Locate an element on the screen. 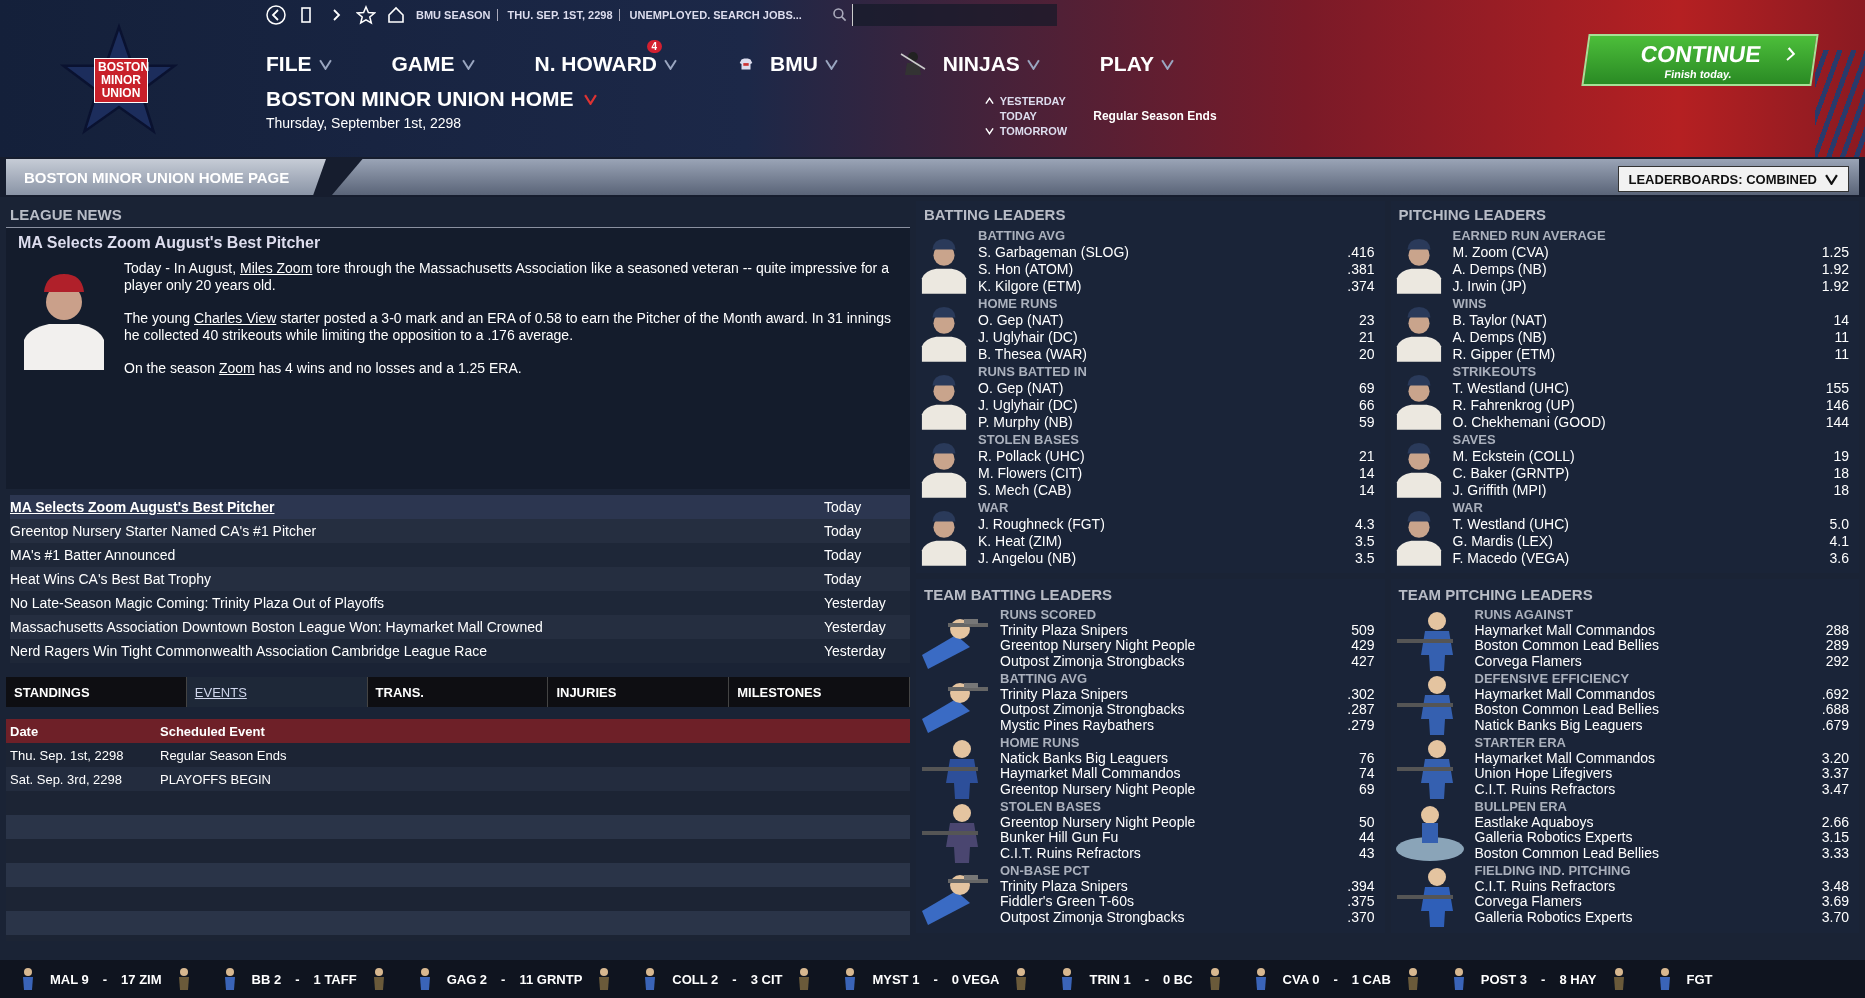  score-text: 17 ZIM is located at coordinates (141, 979).